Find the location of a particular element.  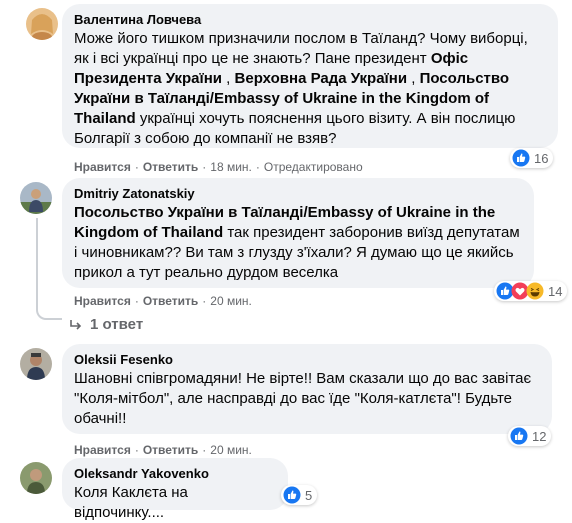

view-replies-link: 1 ответ is located at coordinates (105, 324).